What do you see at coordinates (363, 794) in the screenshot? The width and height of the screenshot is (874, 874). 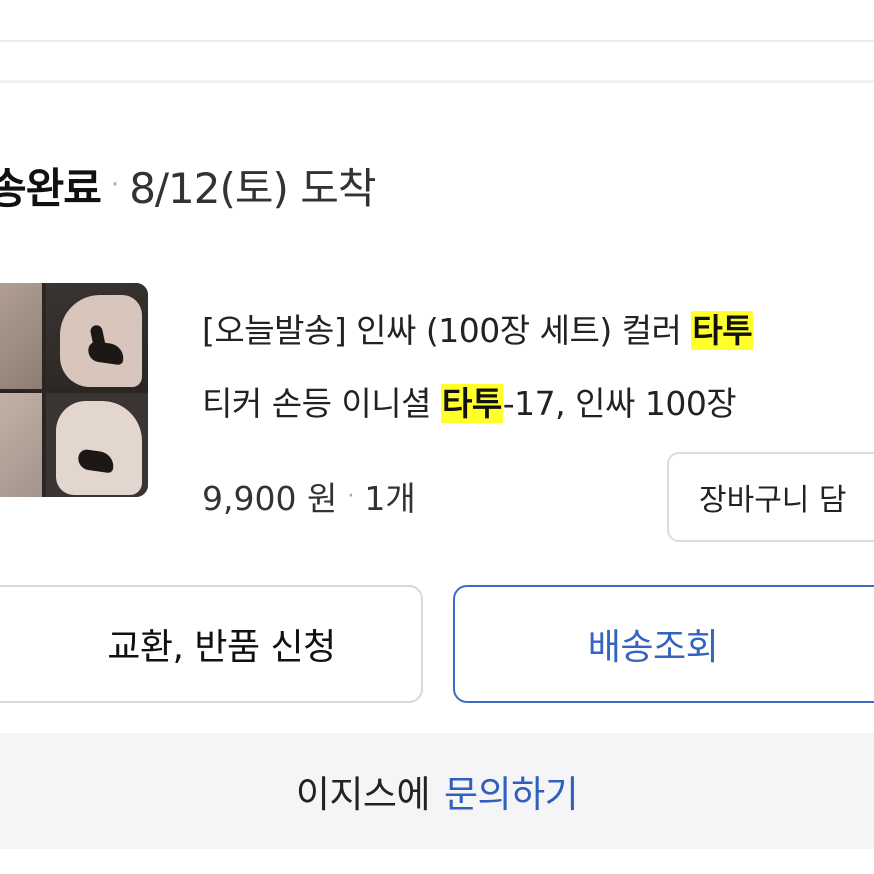 I see `seller-name: 이지스에` at bounding box center [363, 794].